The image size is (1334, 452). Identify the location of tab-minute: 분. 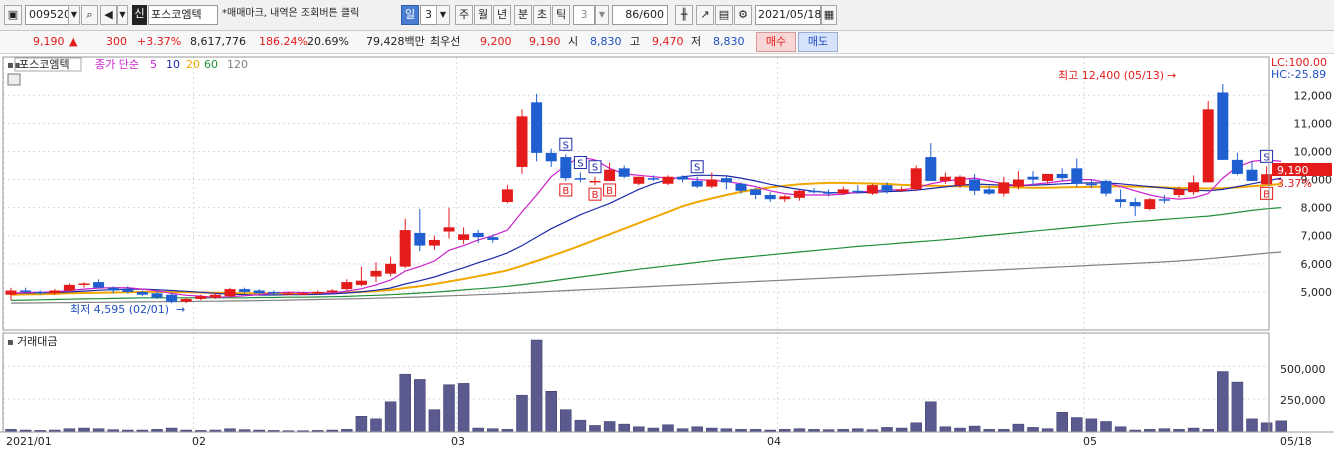
(523, 15).